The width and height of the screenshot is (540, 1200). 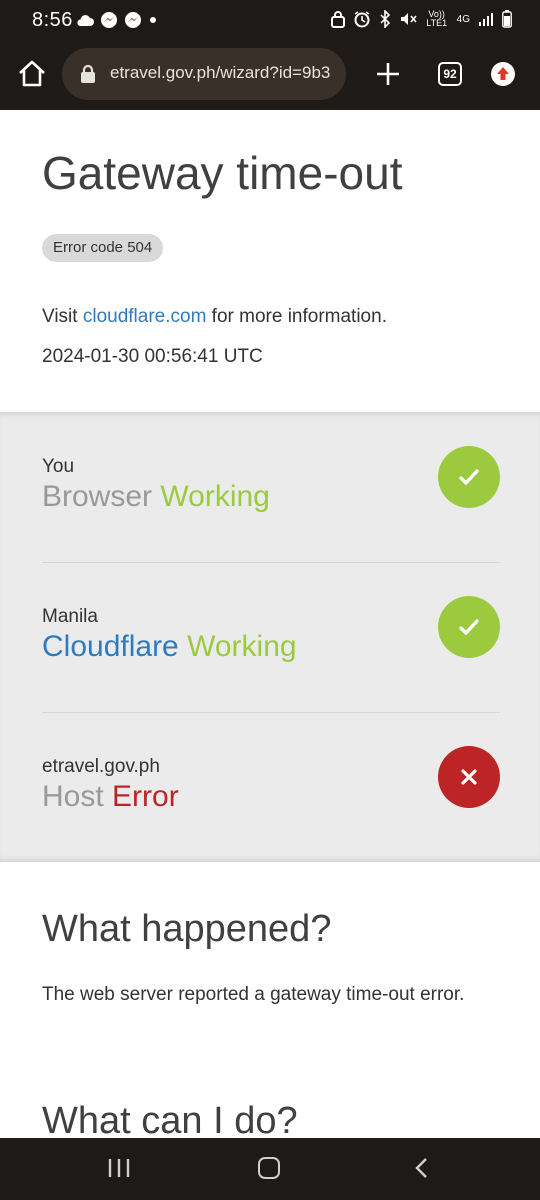 I want to click on node-location: Manila, so click(x=70, y=616).